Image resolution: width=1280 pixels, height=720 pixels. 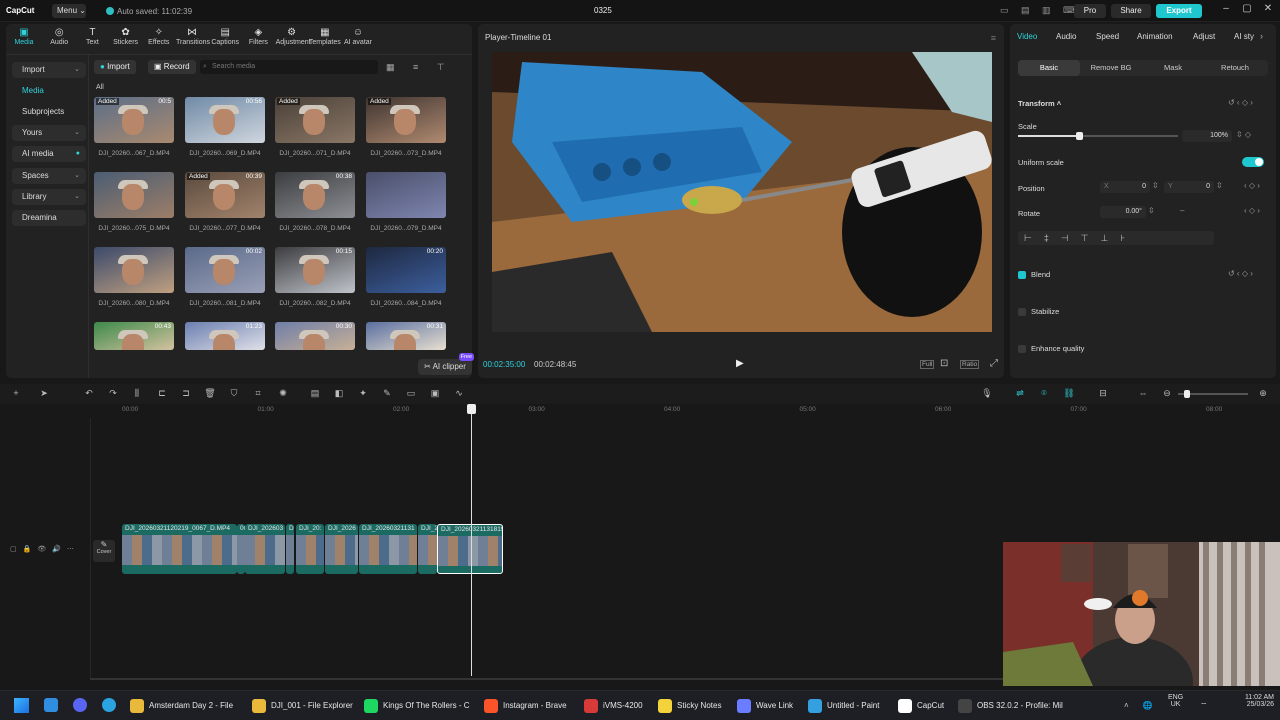 What do you see at coordinates (104, 551) in the screenshot?
I see `cover-button: ✎ Cover` at bounding box center [104, 551].